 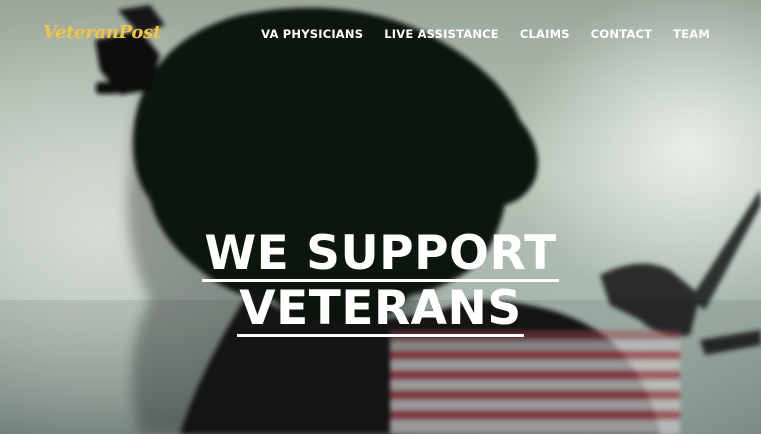 I want to click on hero-headline-line-2: VETERANS, so click(x=380, y=309).